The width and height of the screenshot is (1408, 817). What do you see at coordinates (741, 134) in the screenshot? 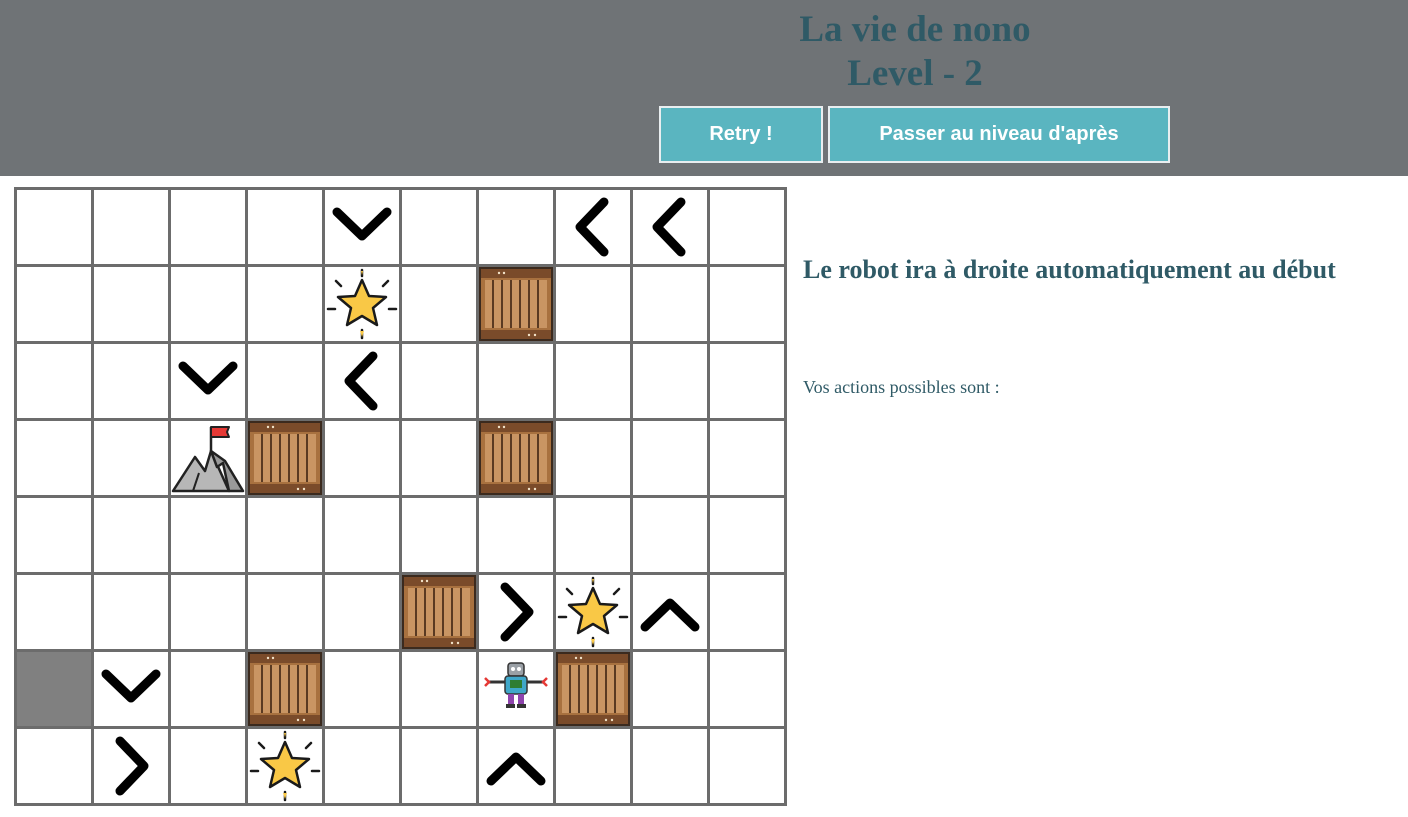
I see `retry-button: Retry !` at bounding box center [741, 134].